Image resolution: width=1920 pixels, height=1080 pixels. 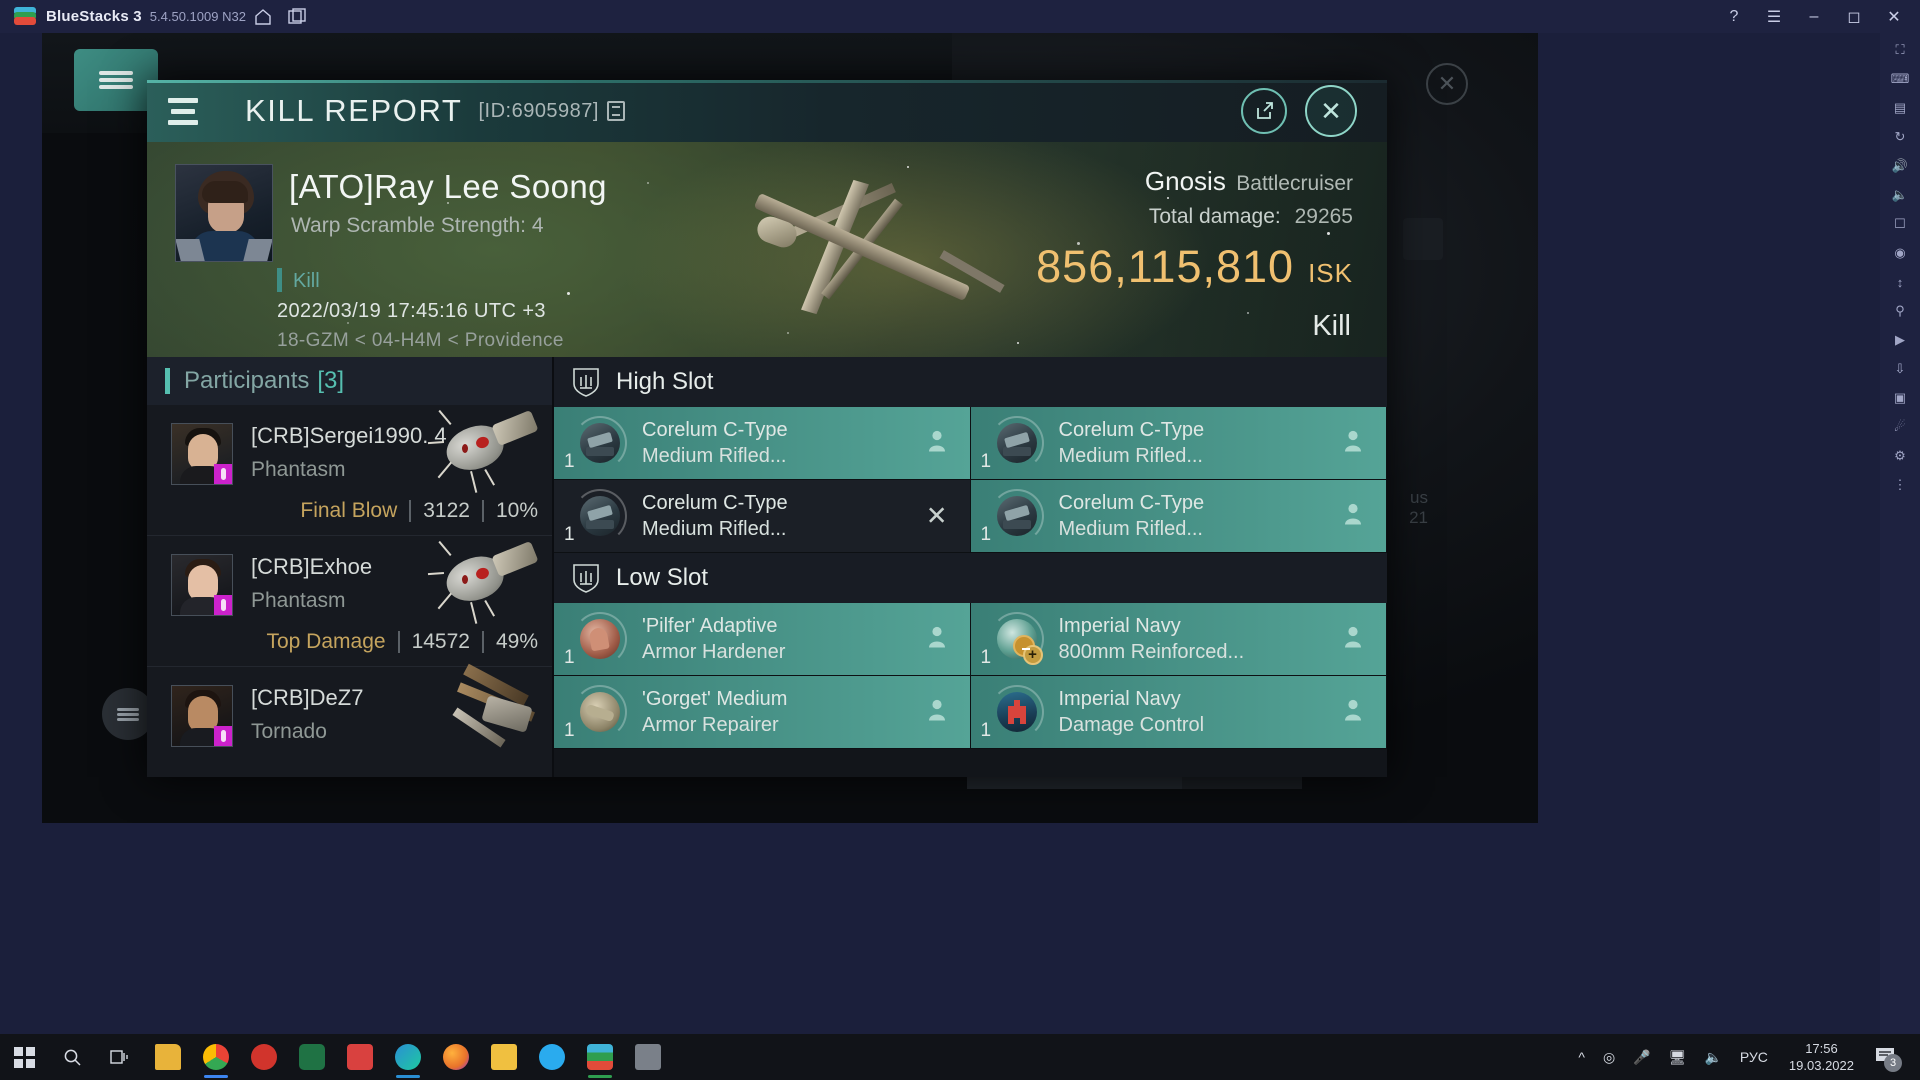 I want to click on ship-name: Gnosis, so click(x=1185, y=181).